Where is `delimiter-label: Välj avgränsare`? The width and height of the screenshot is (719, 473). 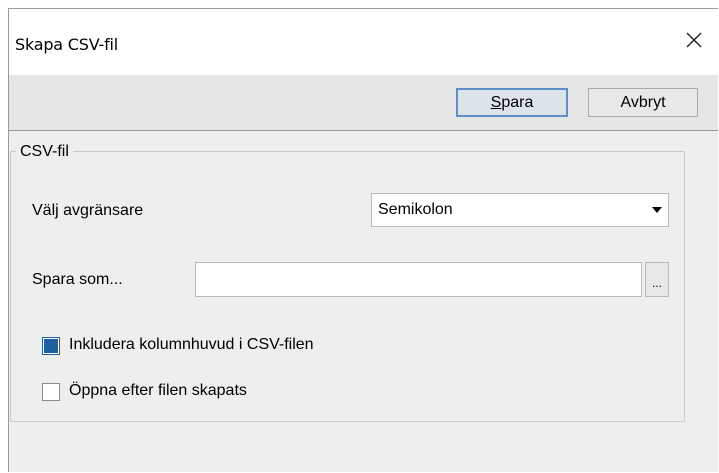 delimiter-label: Välj avgränsare is located at coordinates (88, 210).